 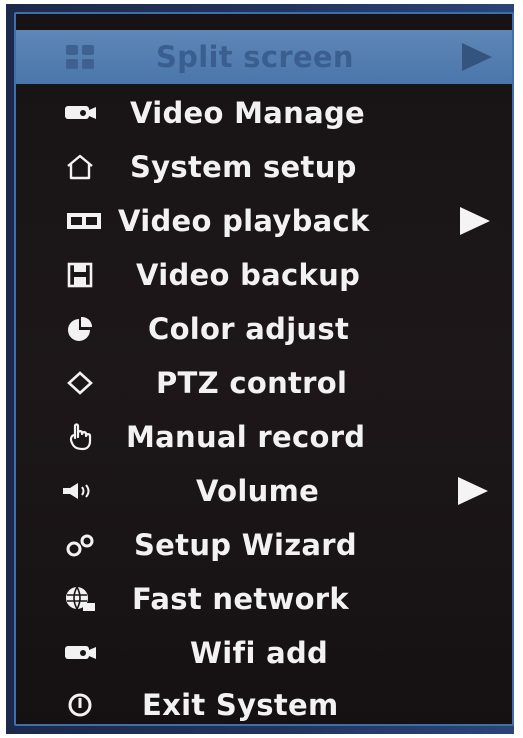 I want to click on grid-icon, so click(x=80, y=57).